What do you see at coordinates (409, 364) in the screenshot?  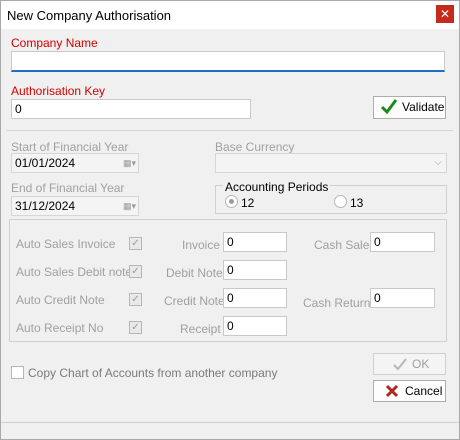 I see `ok-button: OK` at bounding box center [409, 364].